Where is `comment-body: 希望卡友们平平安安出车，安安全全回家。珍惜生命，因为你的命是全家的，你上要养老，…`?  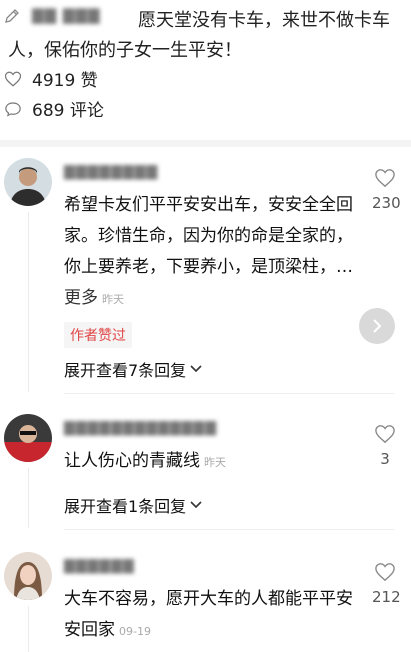
comment-body: 希望卡友们平平安安出车，安安全全回家。珍惜生命，因为你的命是全家的，你上要养老，… is located at coordinates (208, 236).